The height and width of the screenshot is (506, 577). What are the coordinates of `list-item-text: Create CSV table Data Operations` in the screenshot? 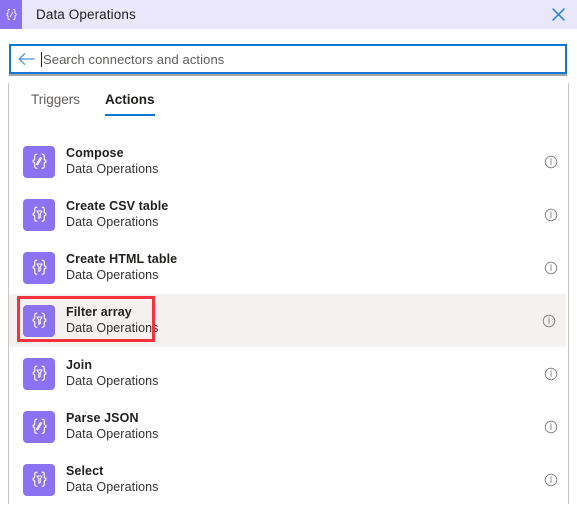 It's located at (117, 214).